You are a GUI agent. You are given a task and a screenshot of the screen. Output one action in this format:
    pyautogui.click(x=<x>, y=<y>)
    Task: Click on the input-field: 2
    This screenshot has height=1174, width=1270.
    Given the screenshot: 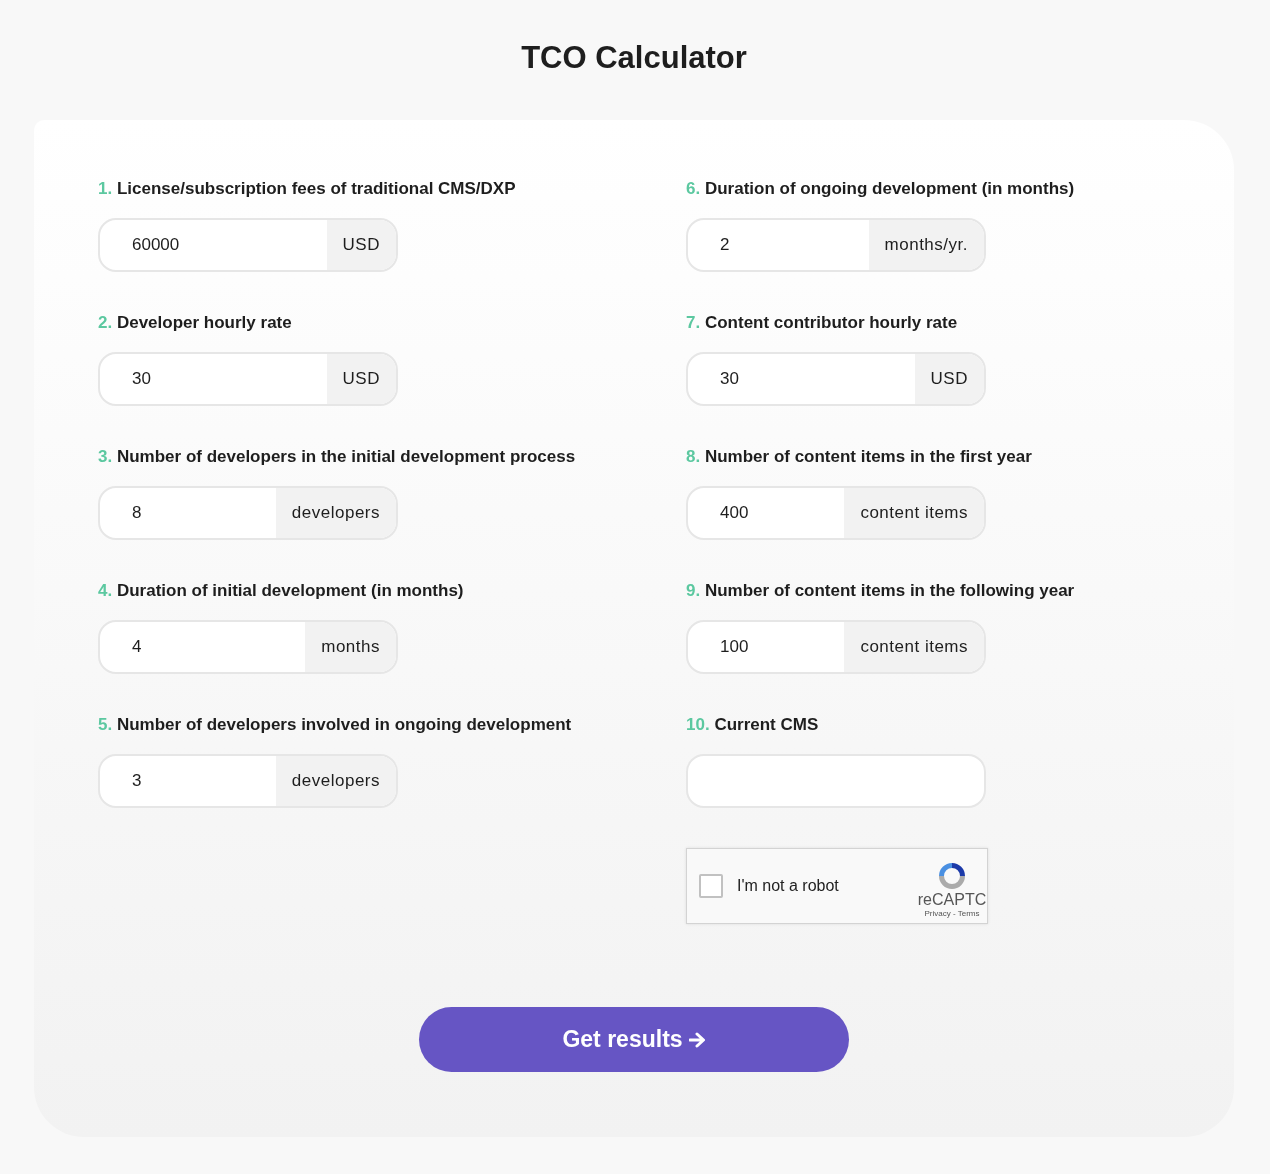 What is the action you would take?
    pyautogui.click(x=778, y=245)
    